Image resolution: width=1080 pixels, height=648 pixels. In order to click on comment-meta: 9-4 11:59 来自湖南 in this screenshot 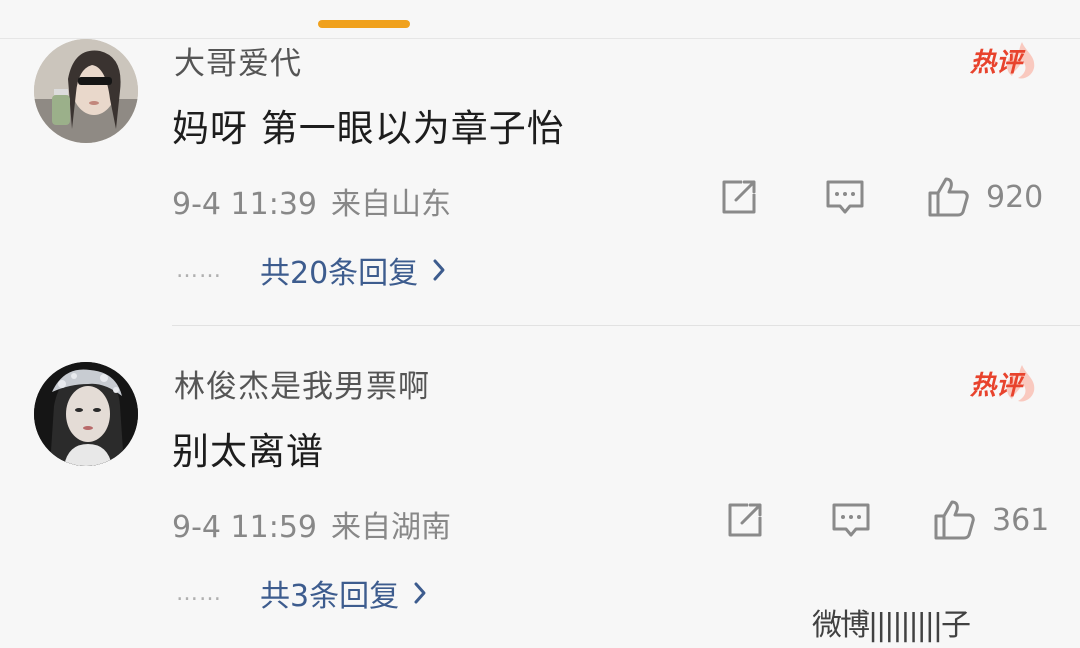, I will do `click(311, 524)`.